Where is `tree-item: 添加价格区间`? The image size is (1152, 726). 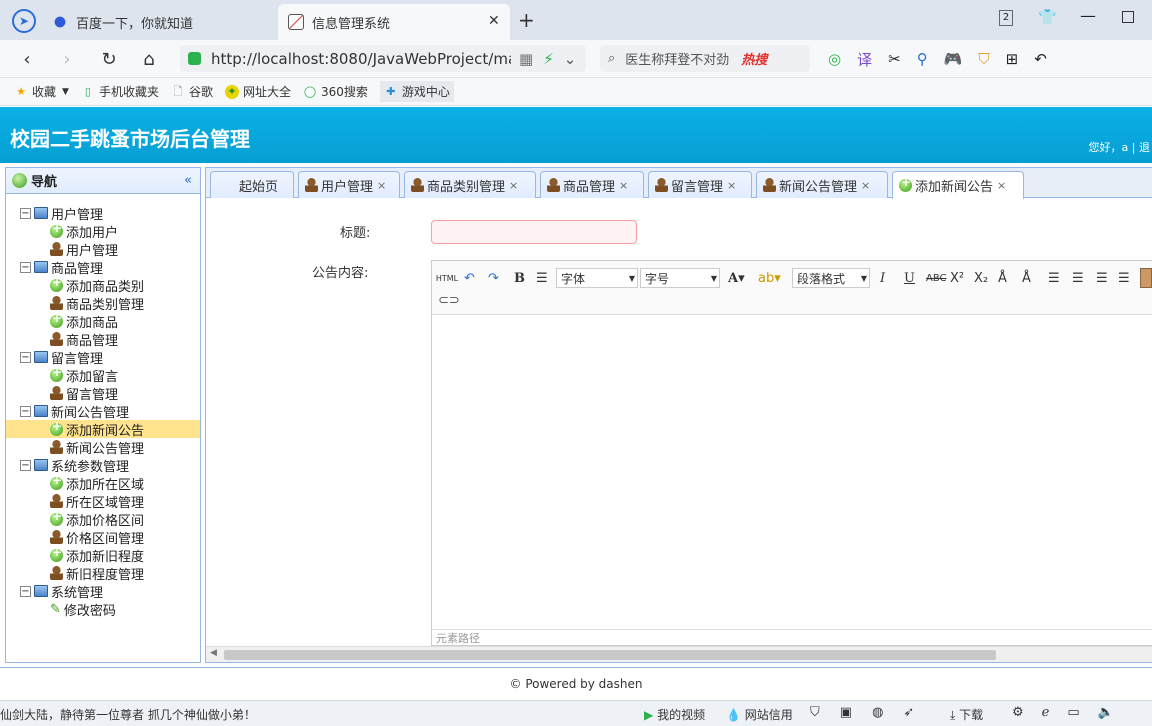 tree-item: 添加价格区间 is located at coordinates (103, 519).